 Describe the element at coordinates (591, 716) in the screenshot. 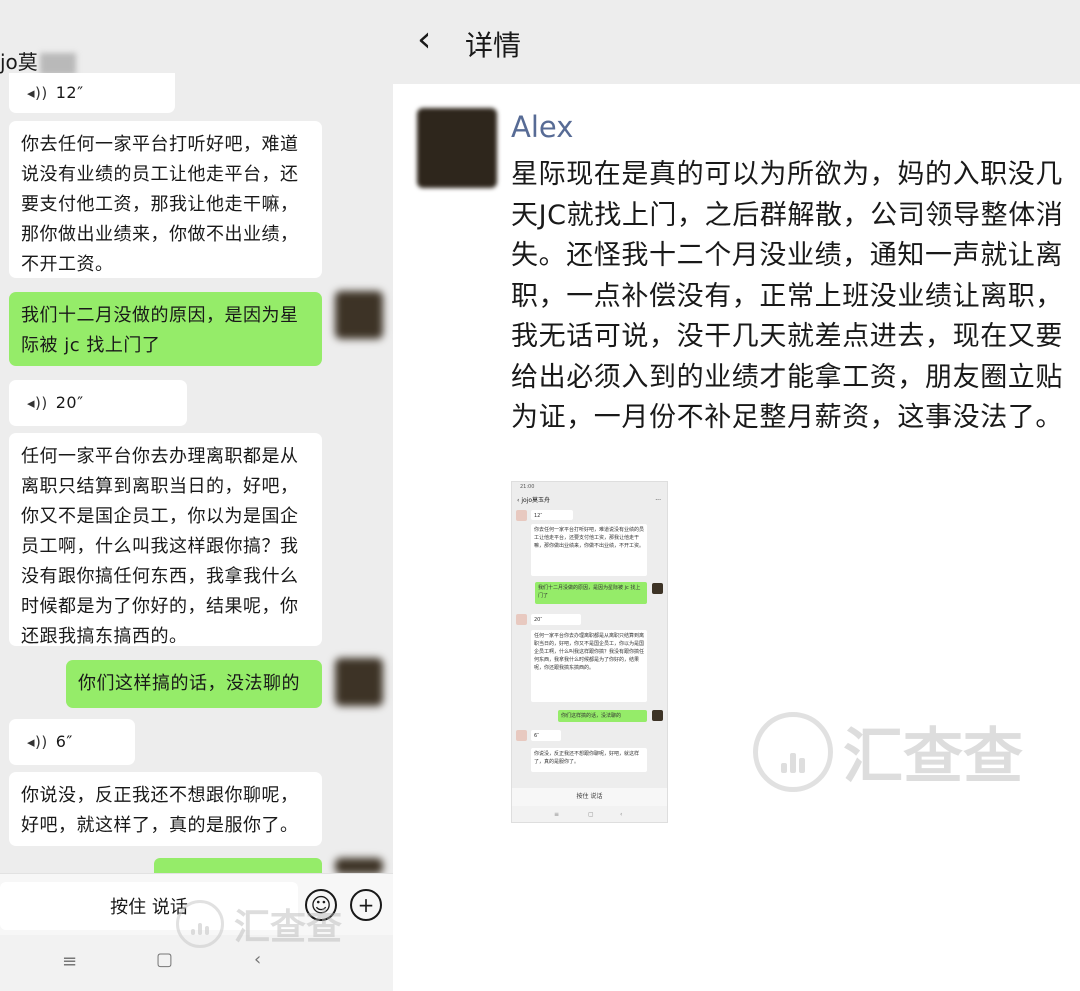

I see `shot-message-text: 你们这样搞的话，没法聊的` at that location.